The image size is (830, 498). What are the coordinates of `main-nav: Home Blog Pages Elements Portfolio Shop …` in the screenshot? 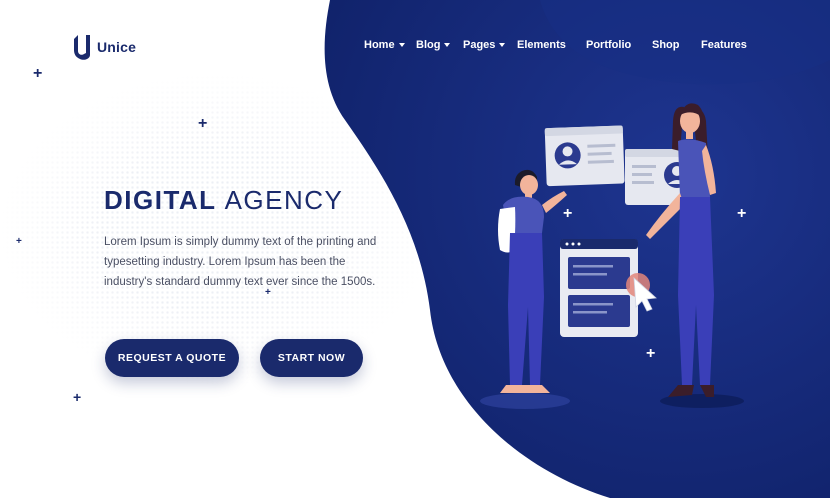 It's located at (555, 45).